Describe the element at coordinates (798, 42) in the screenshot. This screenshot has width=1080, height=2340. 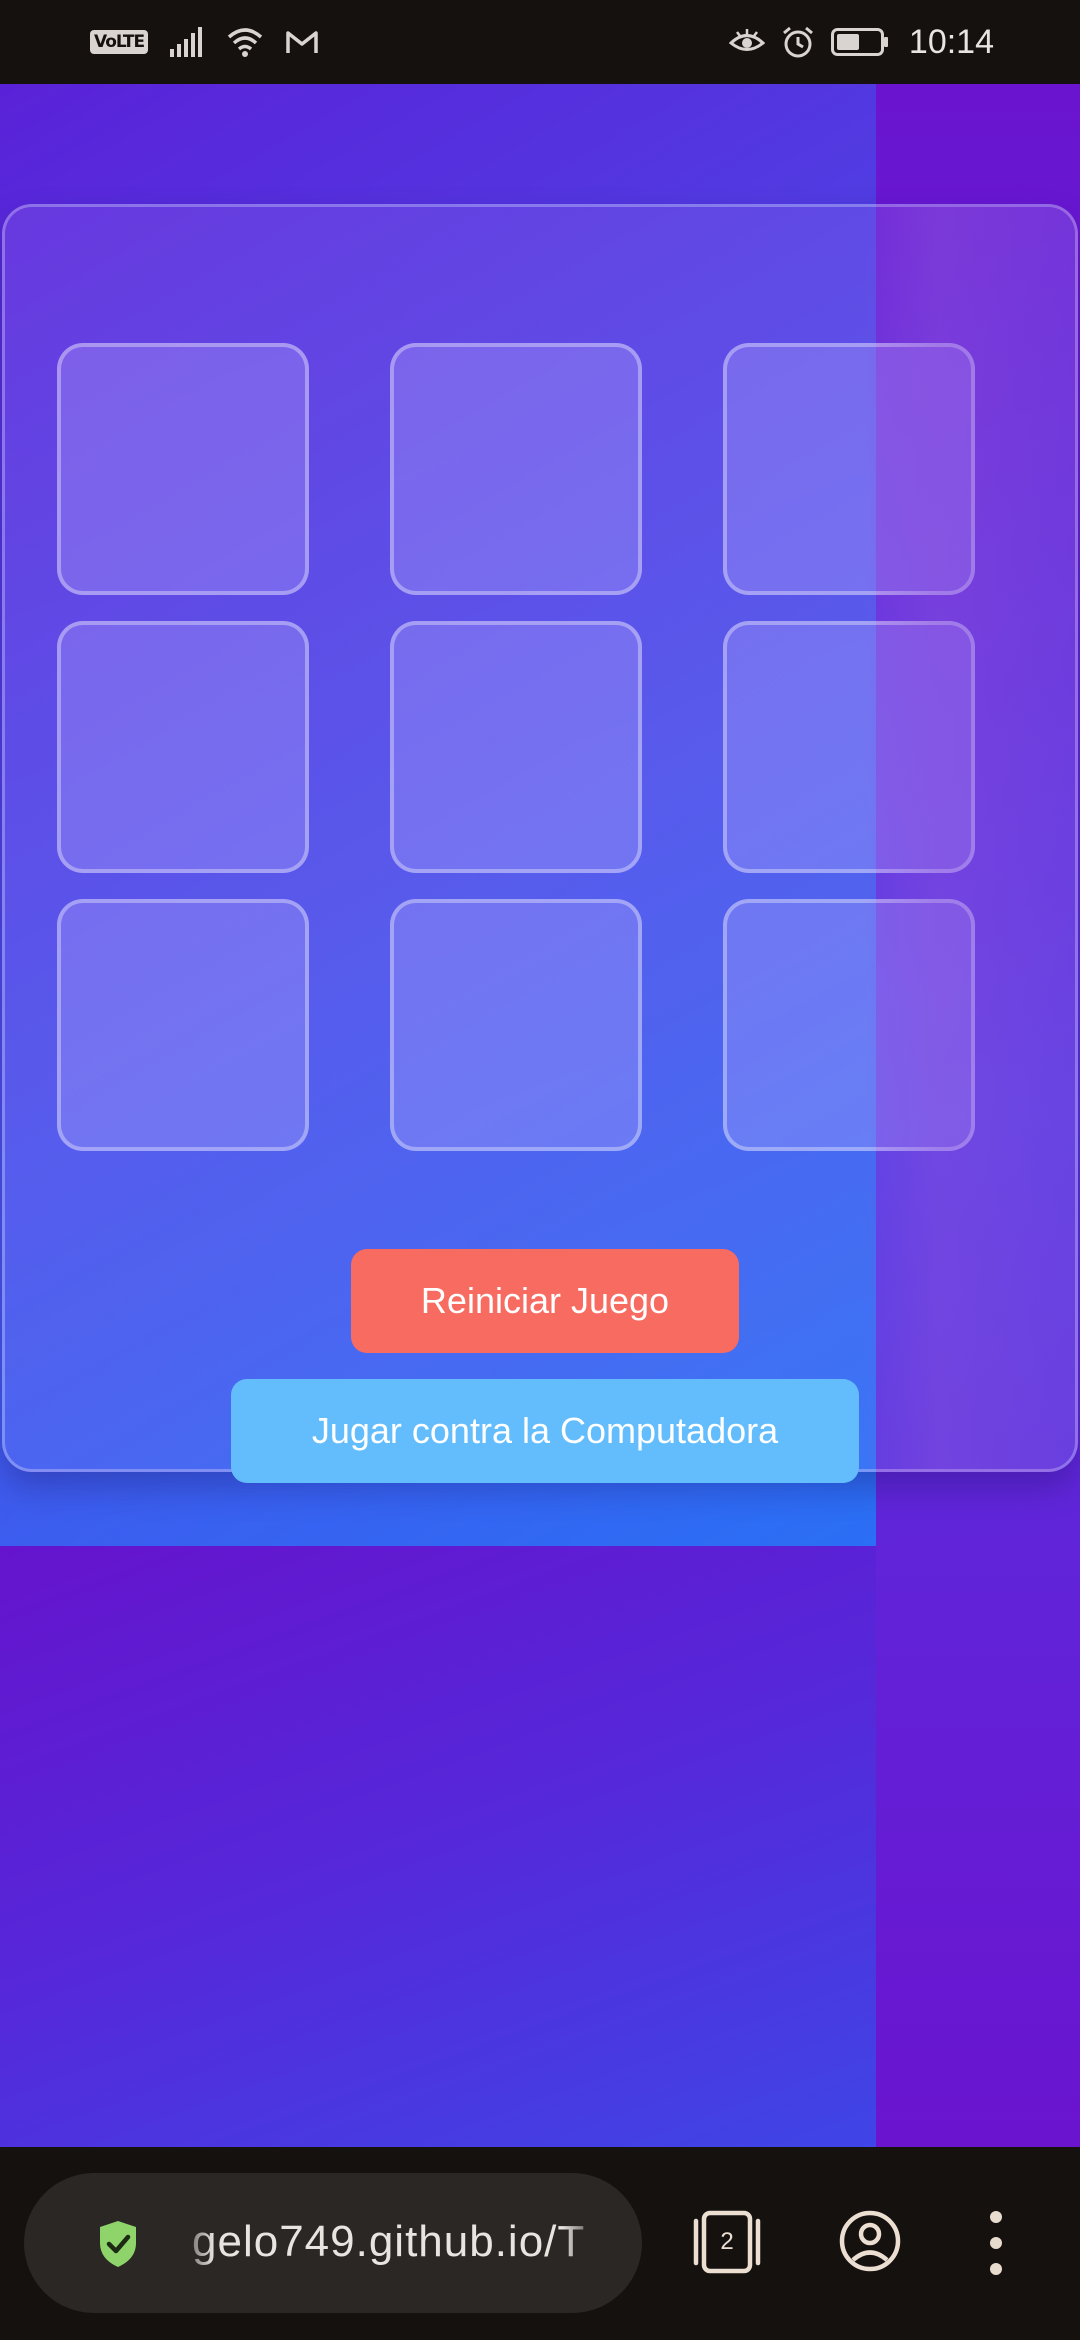
I see `alarm-icon` at that location.